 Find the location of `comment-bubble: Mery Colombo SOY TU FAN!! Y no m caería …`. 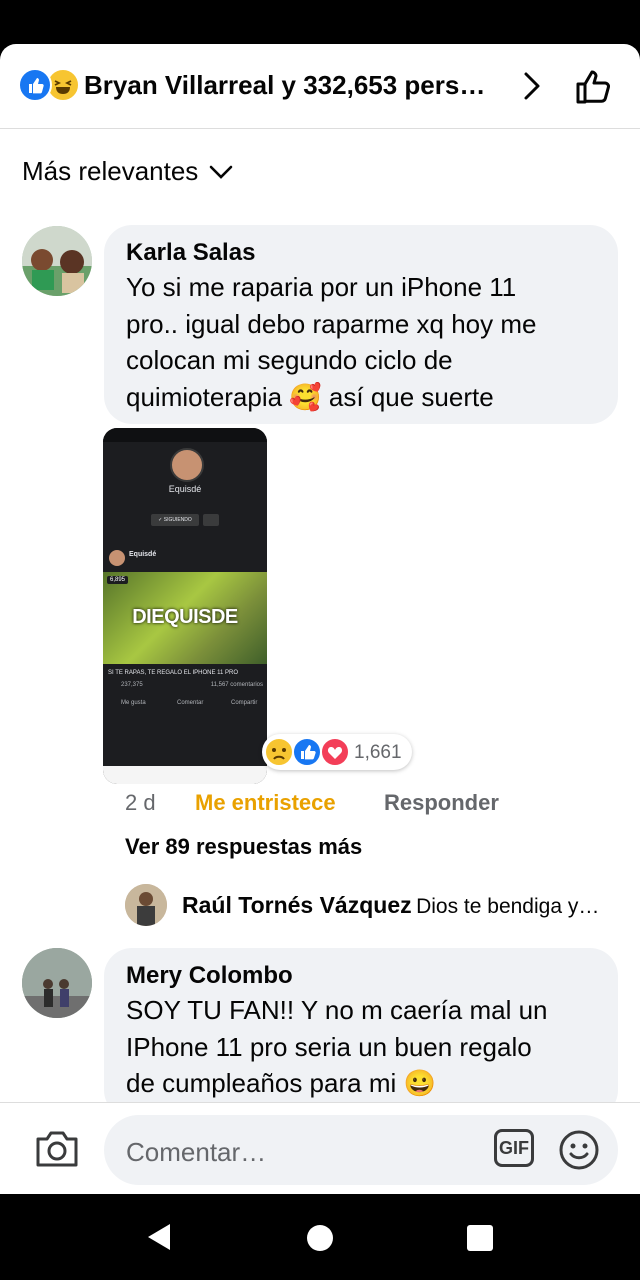

comment-bubble: Mery Colombo SOY TU FAN!! Y no m caería … is located at coordinates (361, 1033).